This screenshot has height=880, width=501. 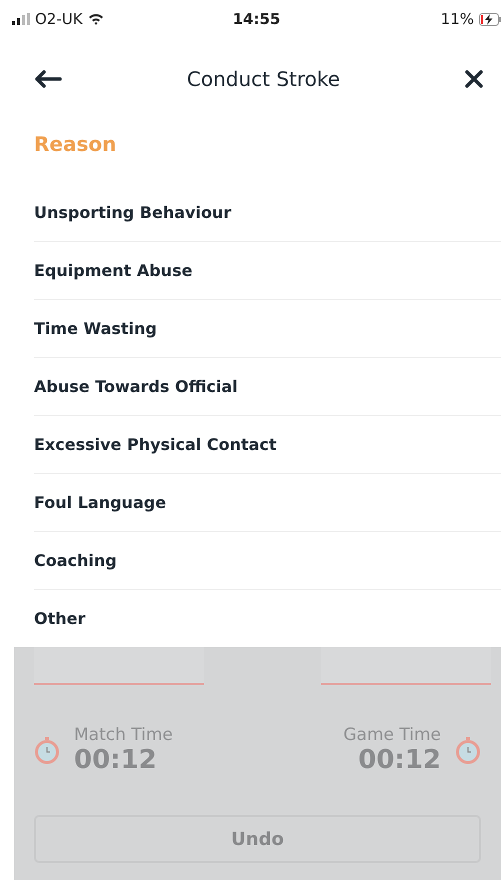 I want to click on reason-item: Time Wasting, so click(x=267, y=329).